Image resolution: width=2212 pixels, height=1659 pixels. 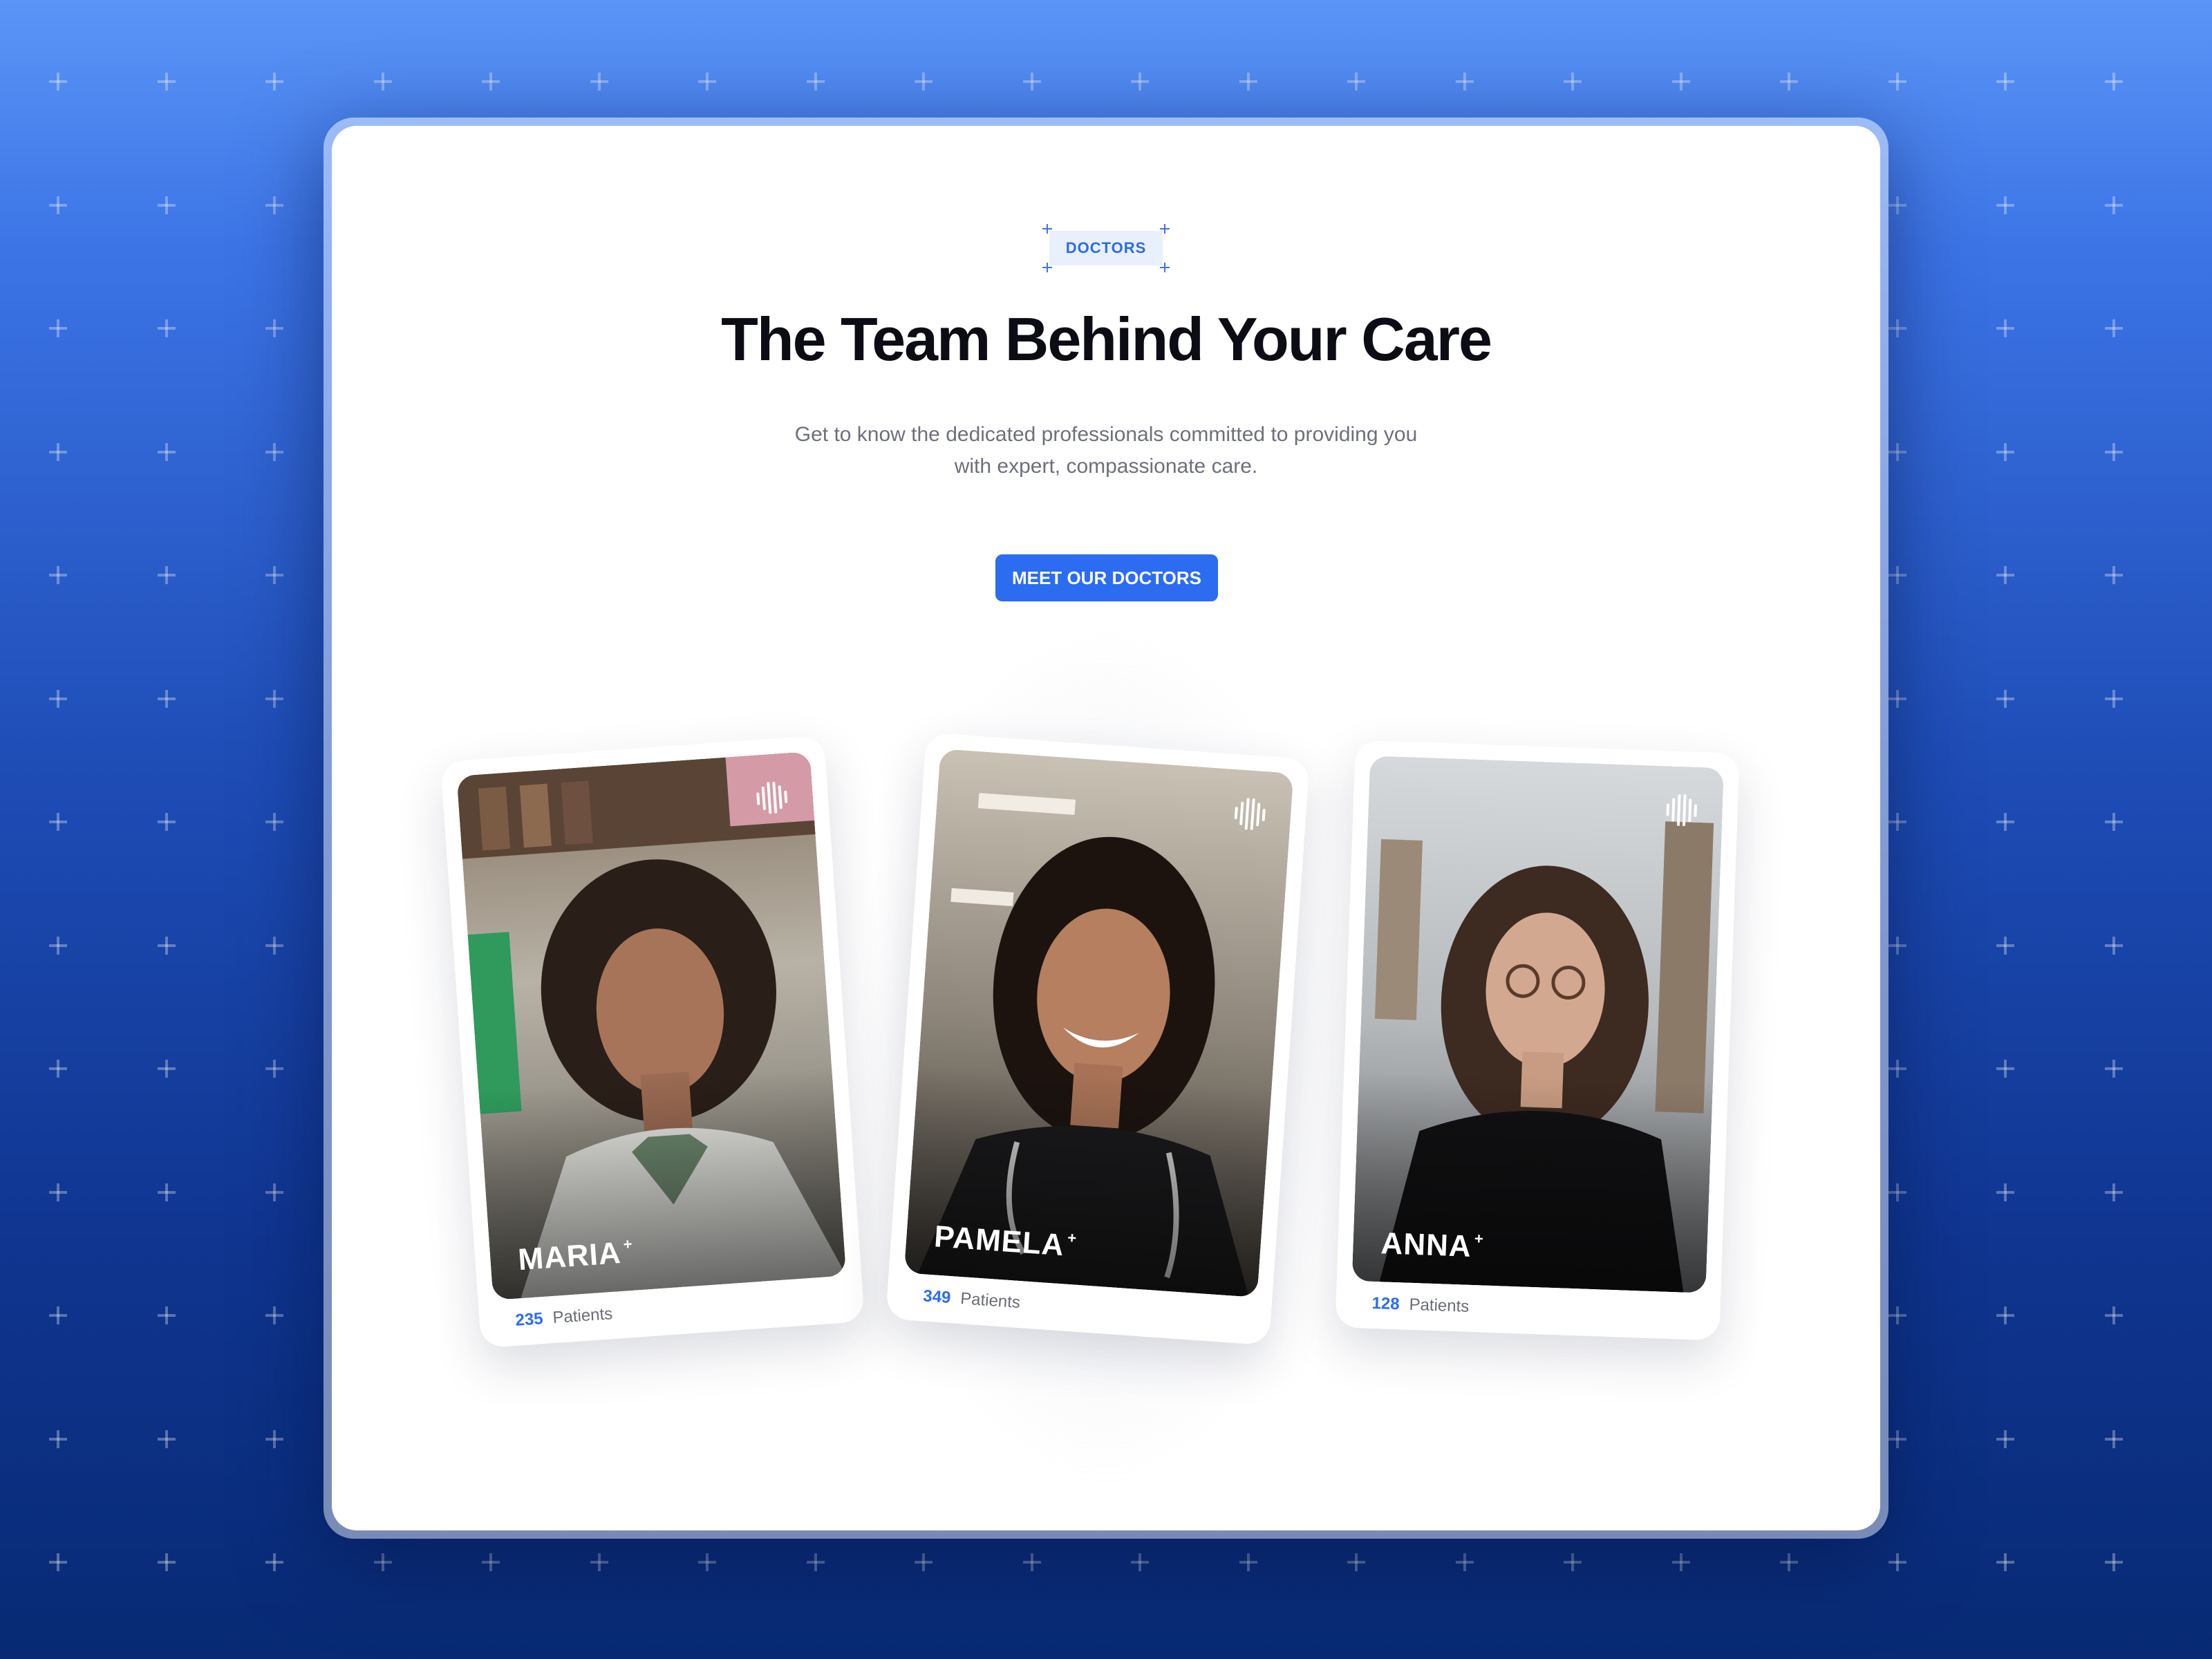 What do you see at coordinates (1106, 248) in the screenshot?
I see `badge-label: DOCTORS` at bounding box center [1106, 248].